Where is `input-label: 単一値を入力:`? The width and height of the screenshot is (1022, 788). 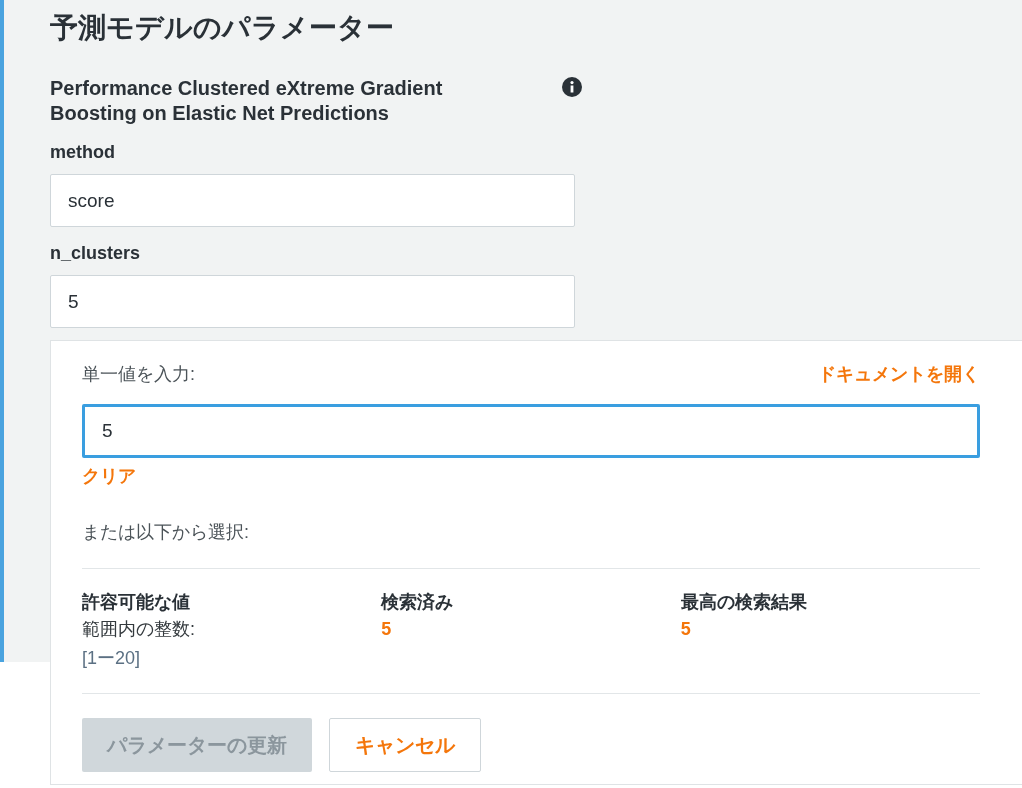 input-label: 単一値を入力: is located at coordinates (138, 374).